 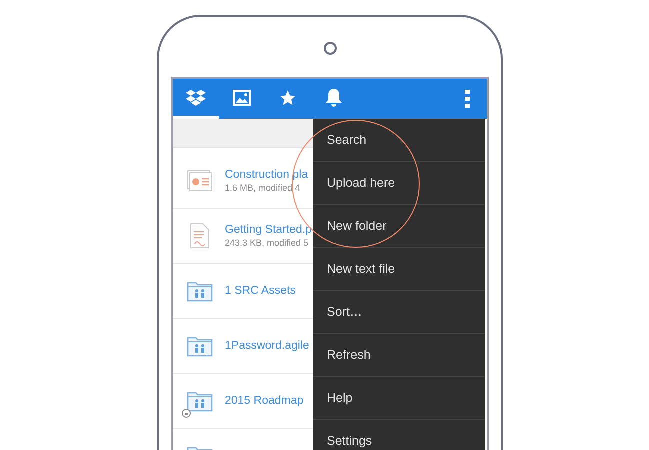 What do you see at coordinates (242, 98) in the screenshot?
I see `image-icon` at bounding box center [242, 98].